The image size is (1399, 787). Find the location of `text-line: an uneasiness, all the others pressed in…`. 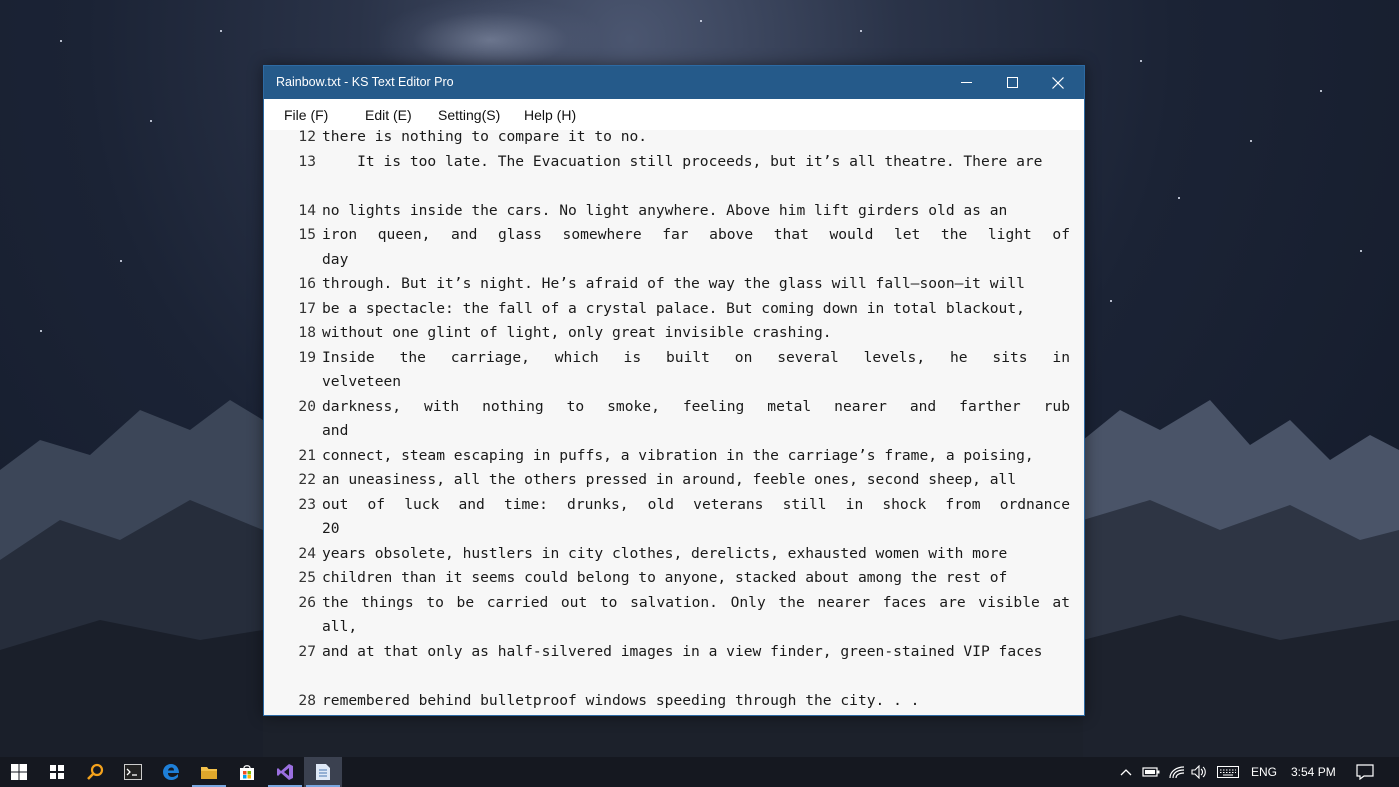

text-line: an uneasiness, all the others pressed in… is located at coordinates (669, 479).